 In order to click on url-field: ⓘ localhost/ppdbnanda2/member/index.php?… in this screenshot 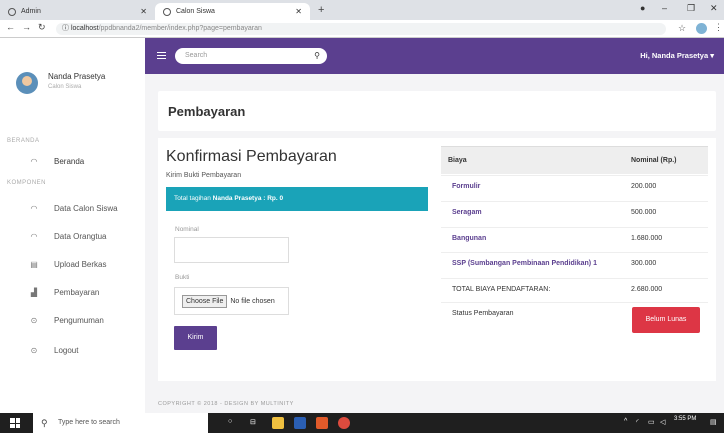, I will do `click(361, 29)`.